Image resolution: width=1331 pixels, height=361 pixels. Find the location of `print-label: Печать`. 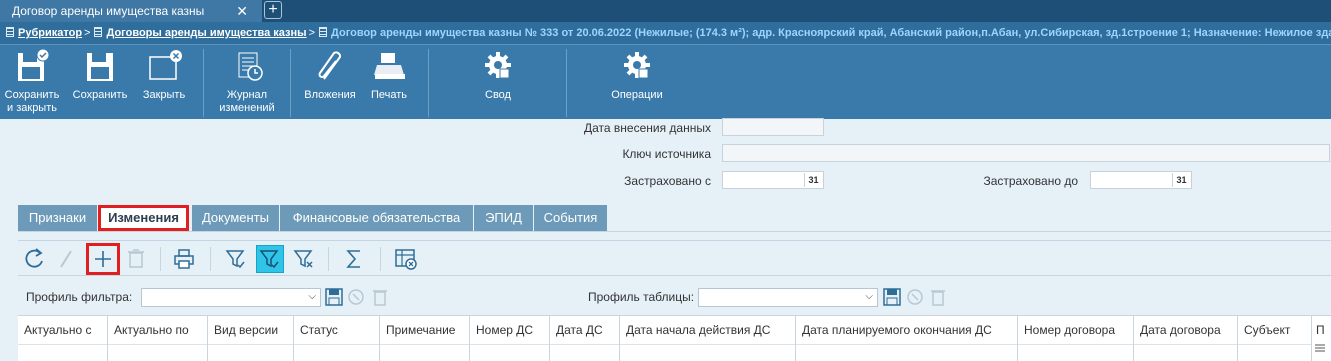

print-label: Печать is located at coordinates (389, 95).